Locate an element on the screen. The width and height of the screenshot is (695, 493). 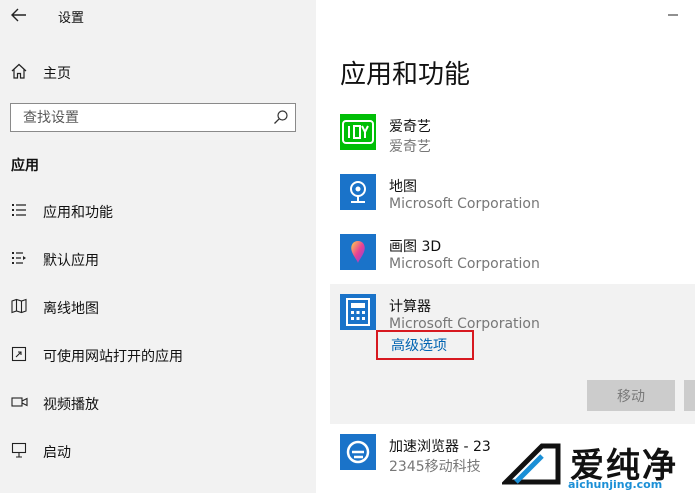
search-box is located at coordinates (153, 117).